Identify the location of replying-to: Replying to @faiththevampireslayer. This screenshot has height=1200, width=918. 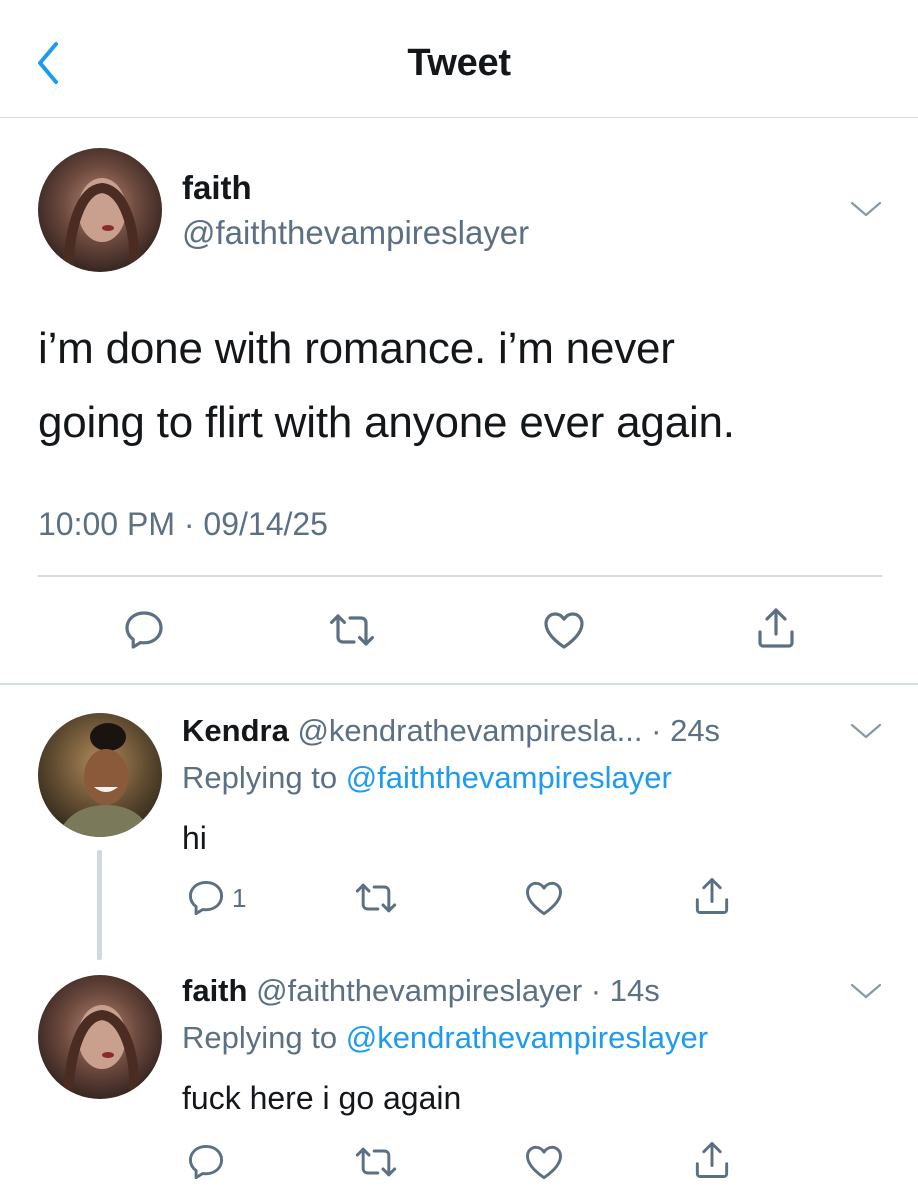
(427, 778).